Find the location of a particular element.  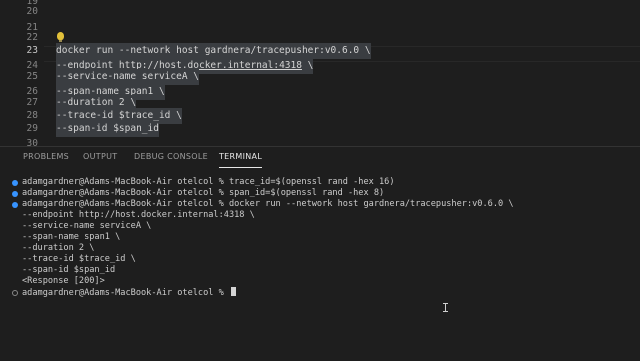

editor-line: 25 --service-name serviceA \ is located at coordinates (320, 77).